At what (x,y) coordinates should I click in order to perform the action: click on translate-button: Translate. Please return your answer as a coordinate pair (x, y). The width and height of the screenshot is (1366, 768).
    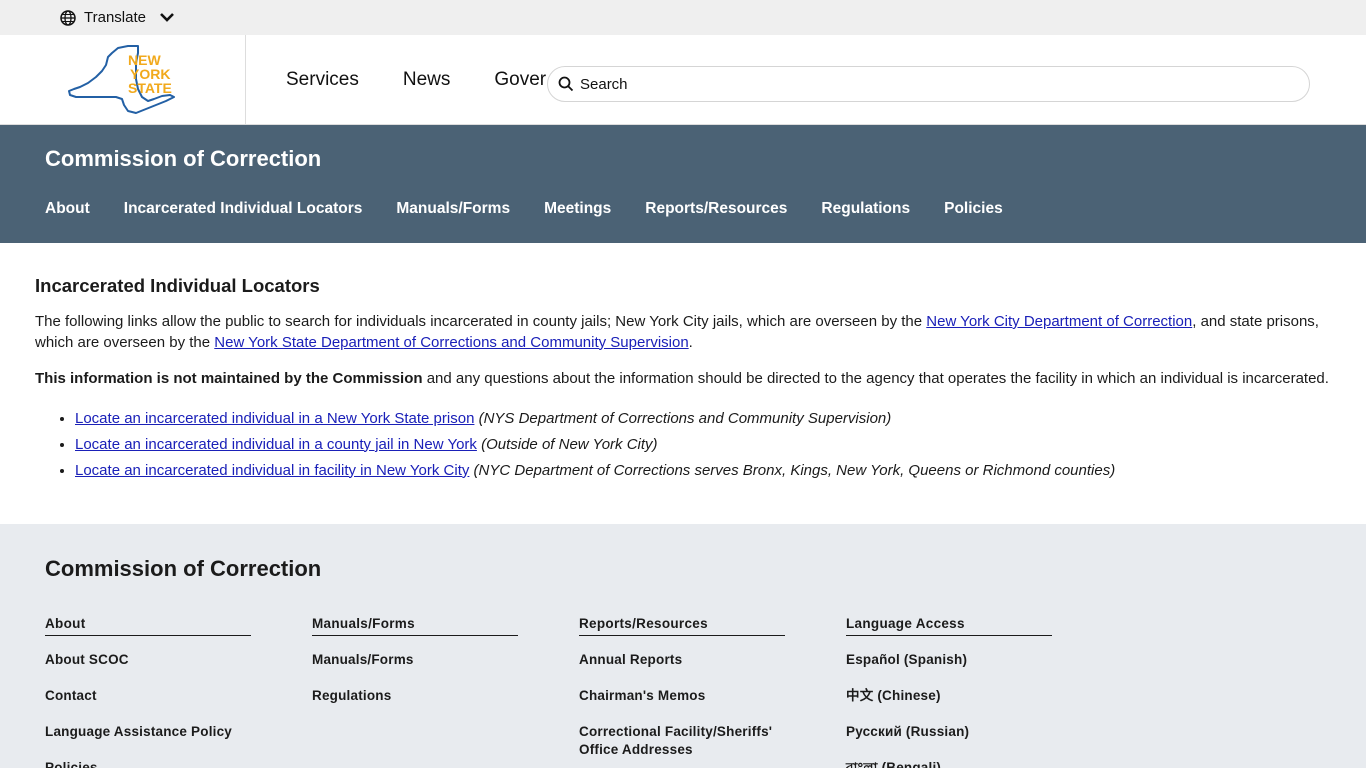
    Looking at the image, I should click on (120, 17).